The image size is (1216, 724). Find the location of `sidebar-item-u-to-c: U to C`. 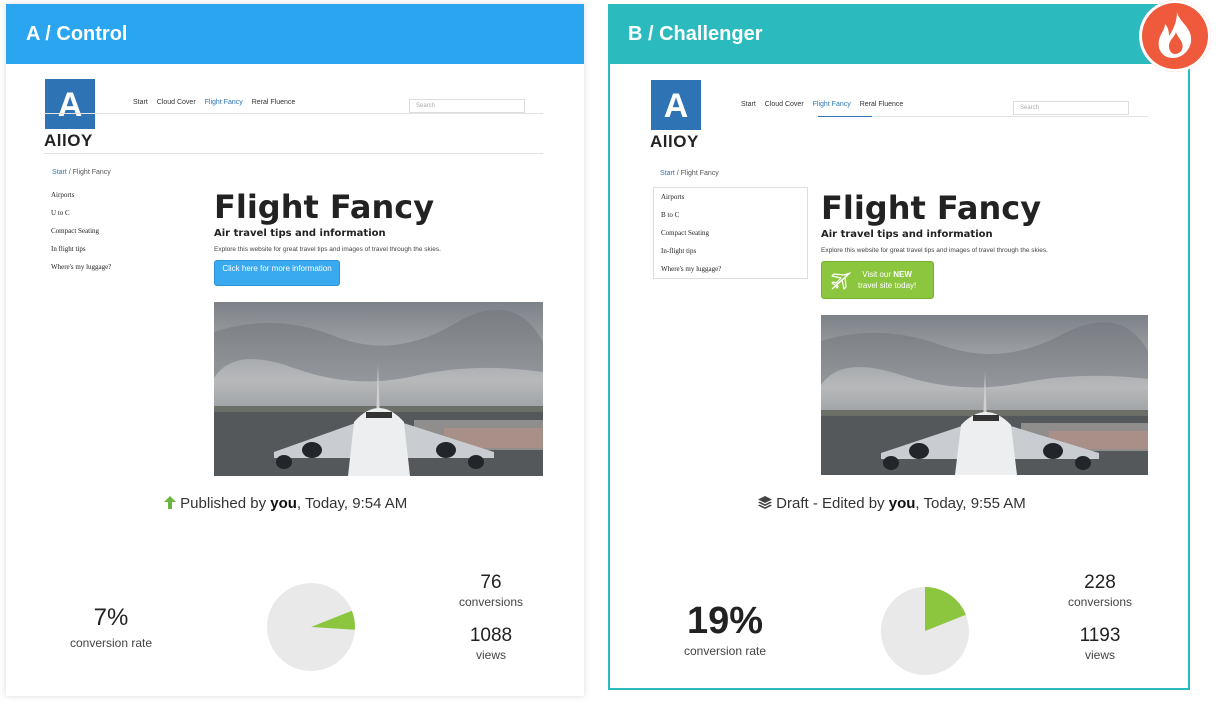

sidebar-item-u-to-c: U to C is located at coordinates (121, 213).